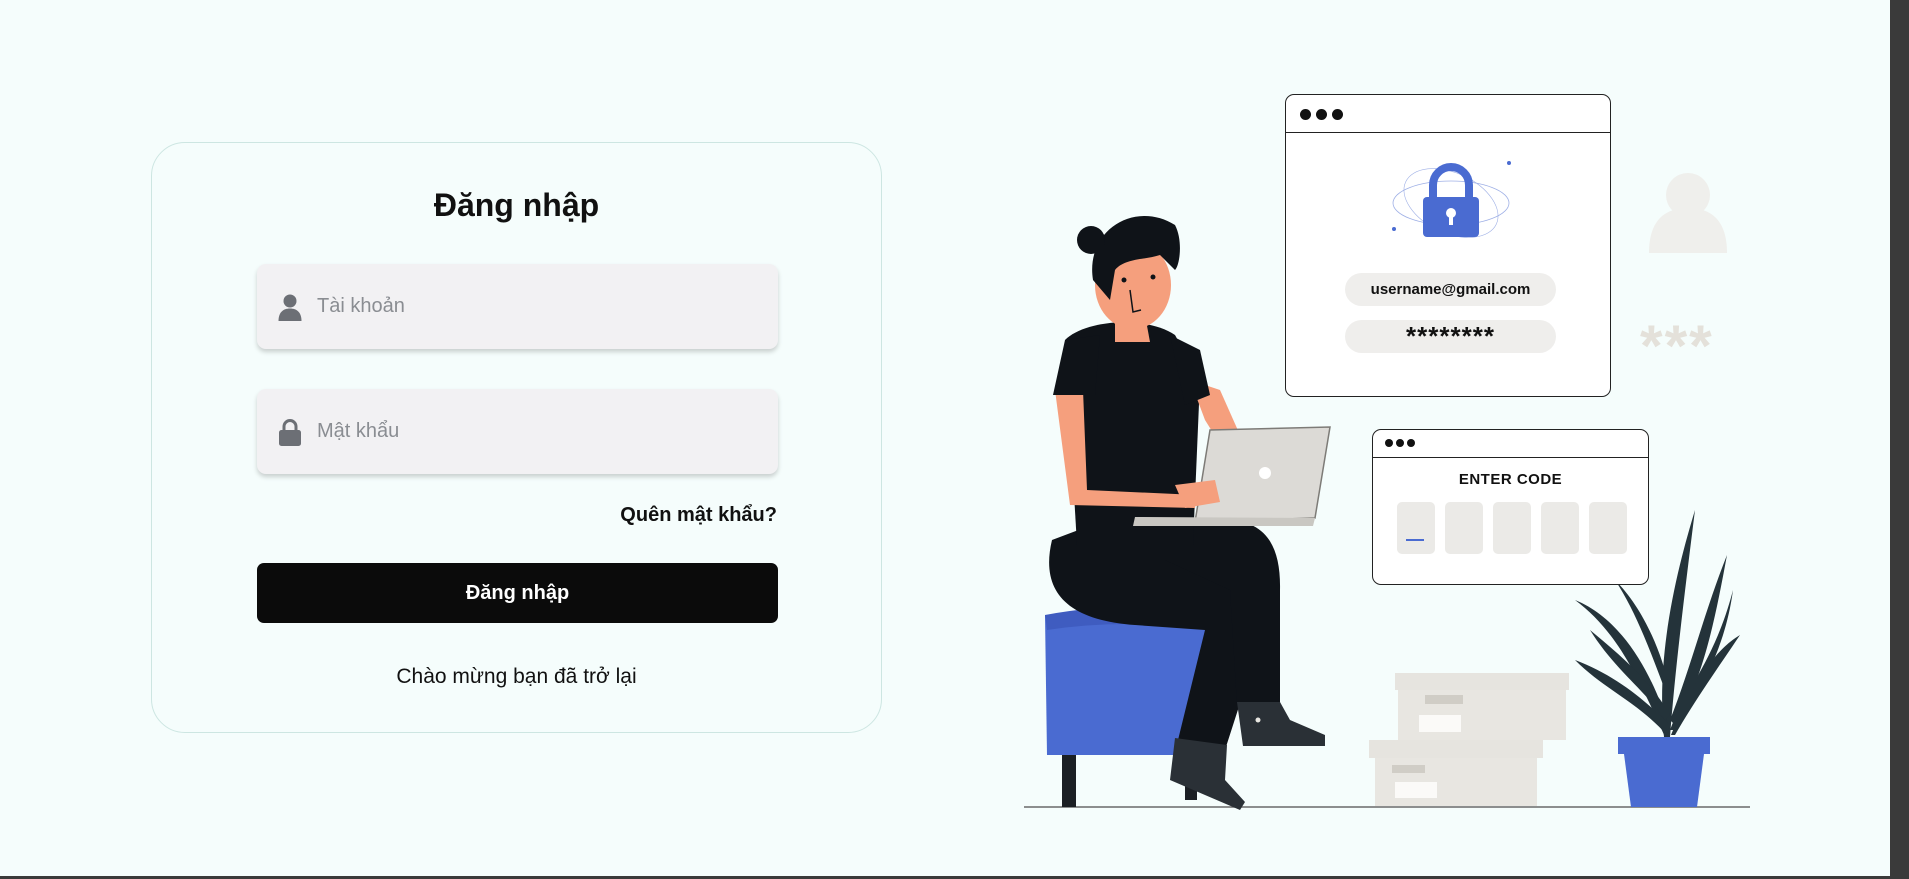 The height and width of the screenshot is (879, 1909). Describe the element at coordinates (537, 306) in the screenshot. I see `username-input` at that location.